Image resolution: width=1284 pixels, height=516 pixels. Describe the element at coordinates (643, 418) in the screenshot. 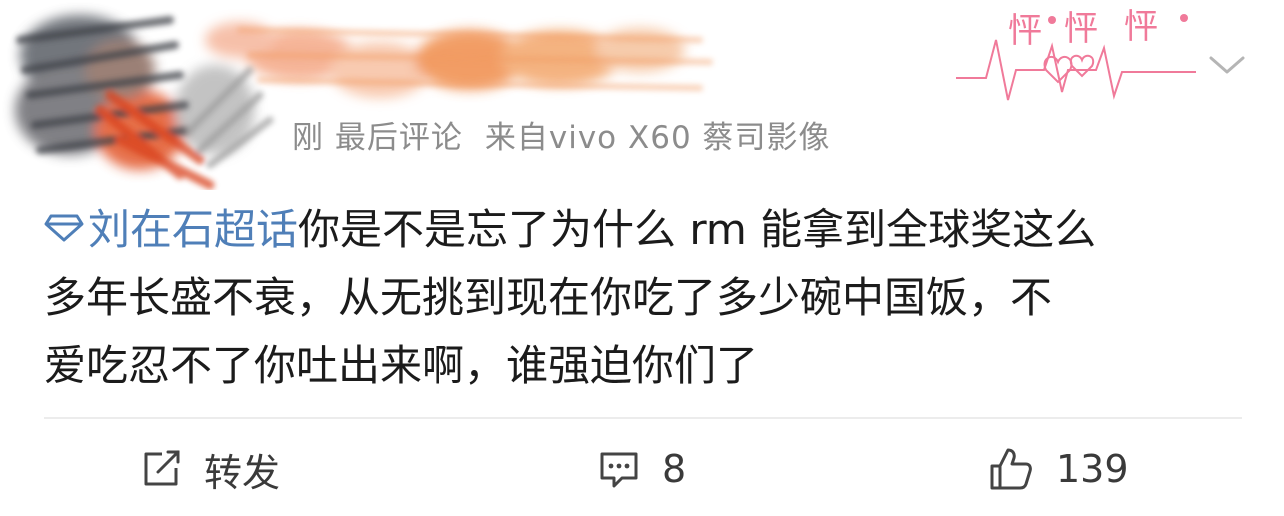

I see `divider` at that location.